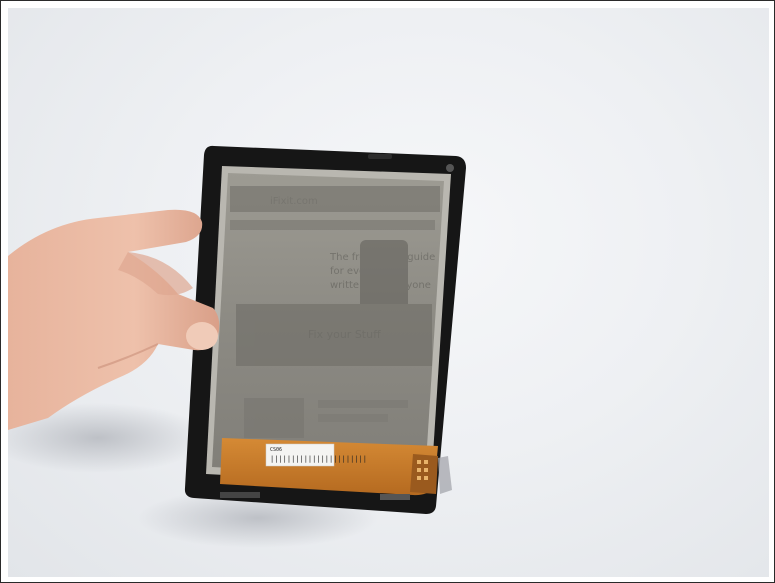 The image size is (775, 583). I want to click on camera-dot, so click(450, 168).